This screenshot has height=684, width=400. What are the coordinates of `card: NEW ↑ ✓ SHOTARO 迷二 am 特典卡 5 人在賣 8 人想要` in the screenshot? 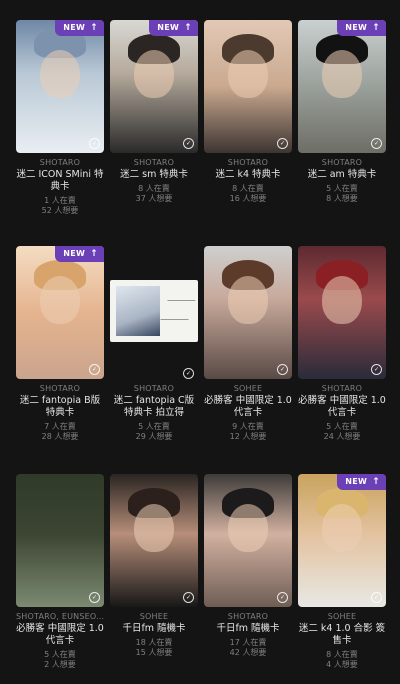 It's located at (342, 112).